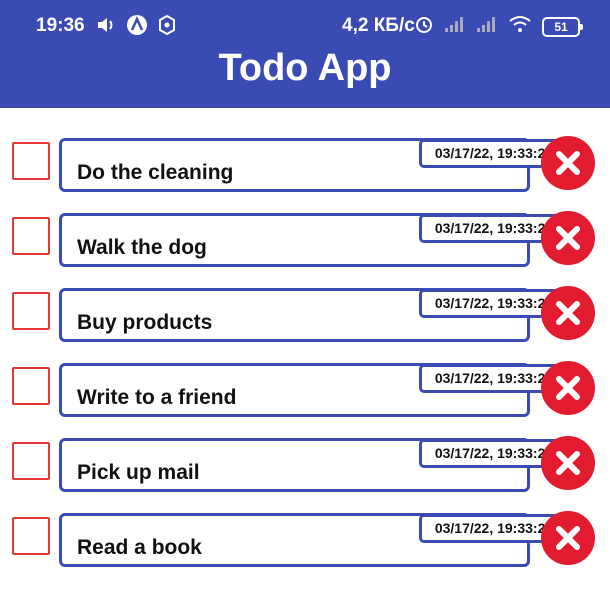 This screenshot has width=610, height=598. I want to click on todo-card: Read a book 03/17/22, 19:33:22, so click(314, 540).